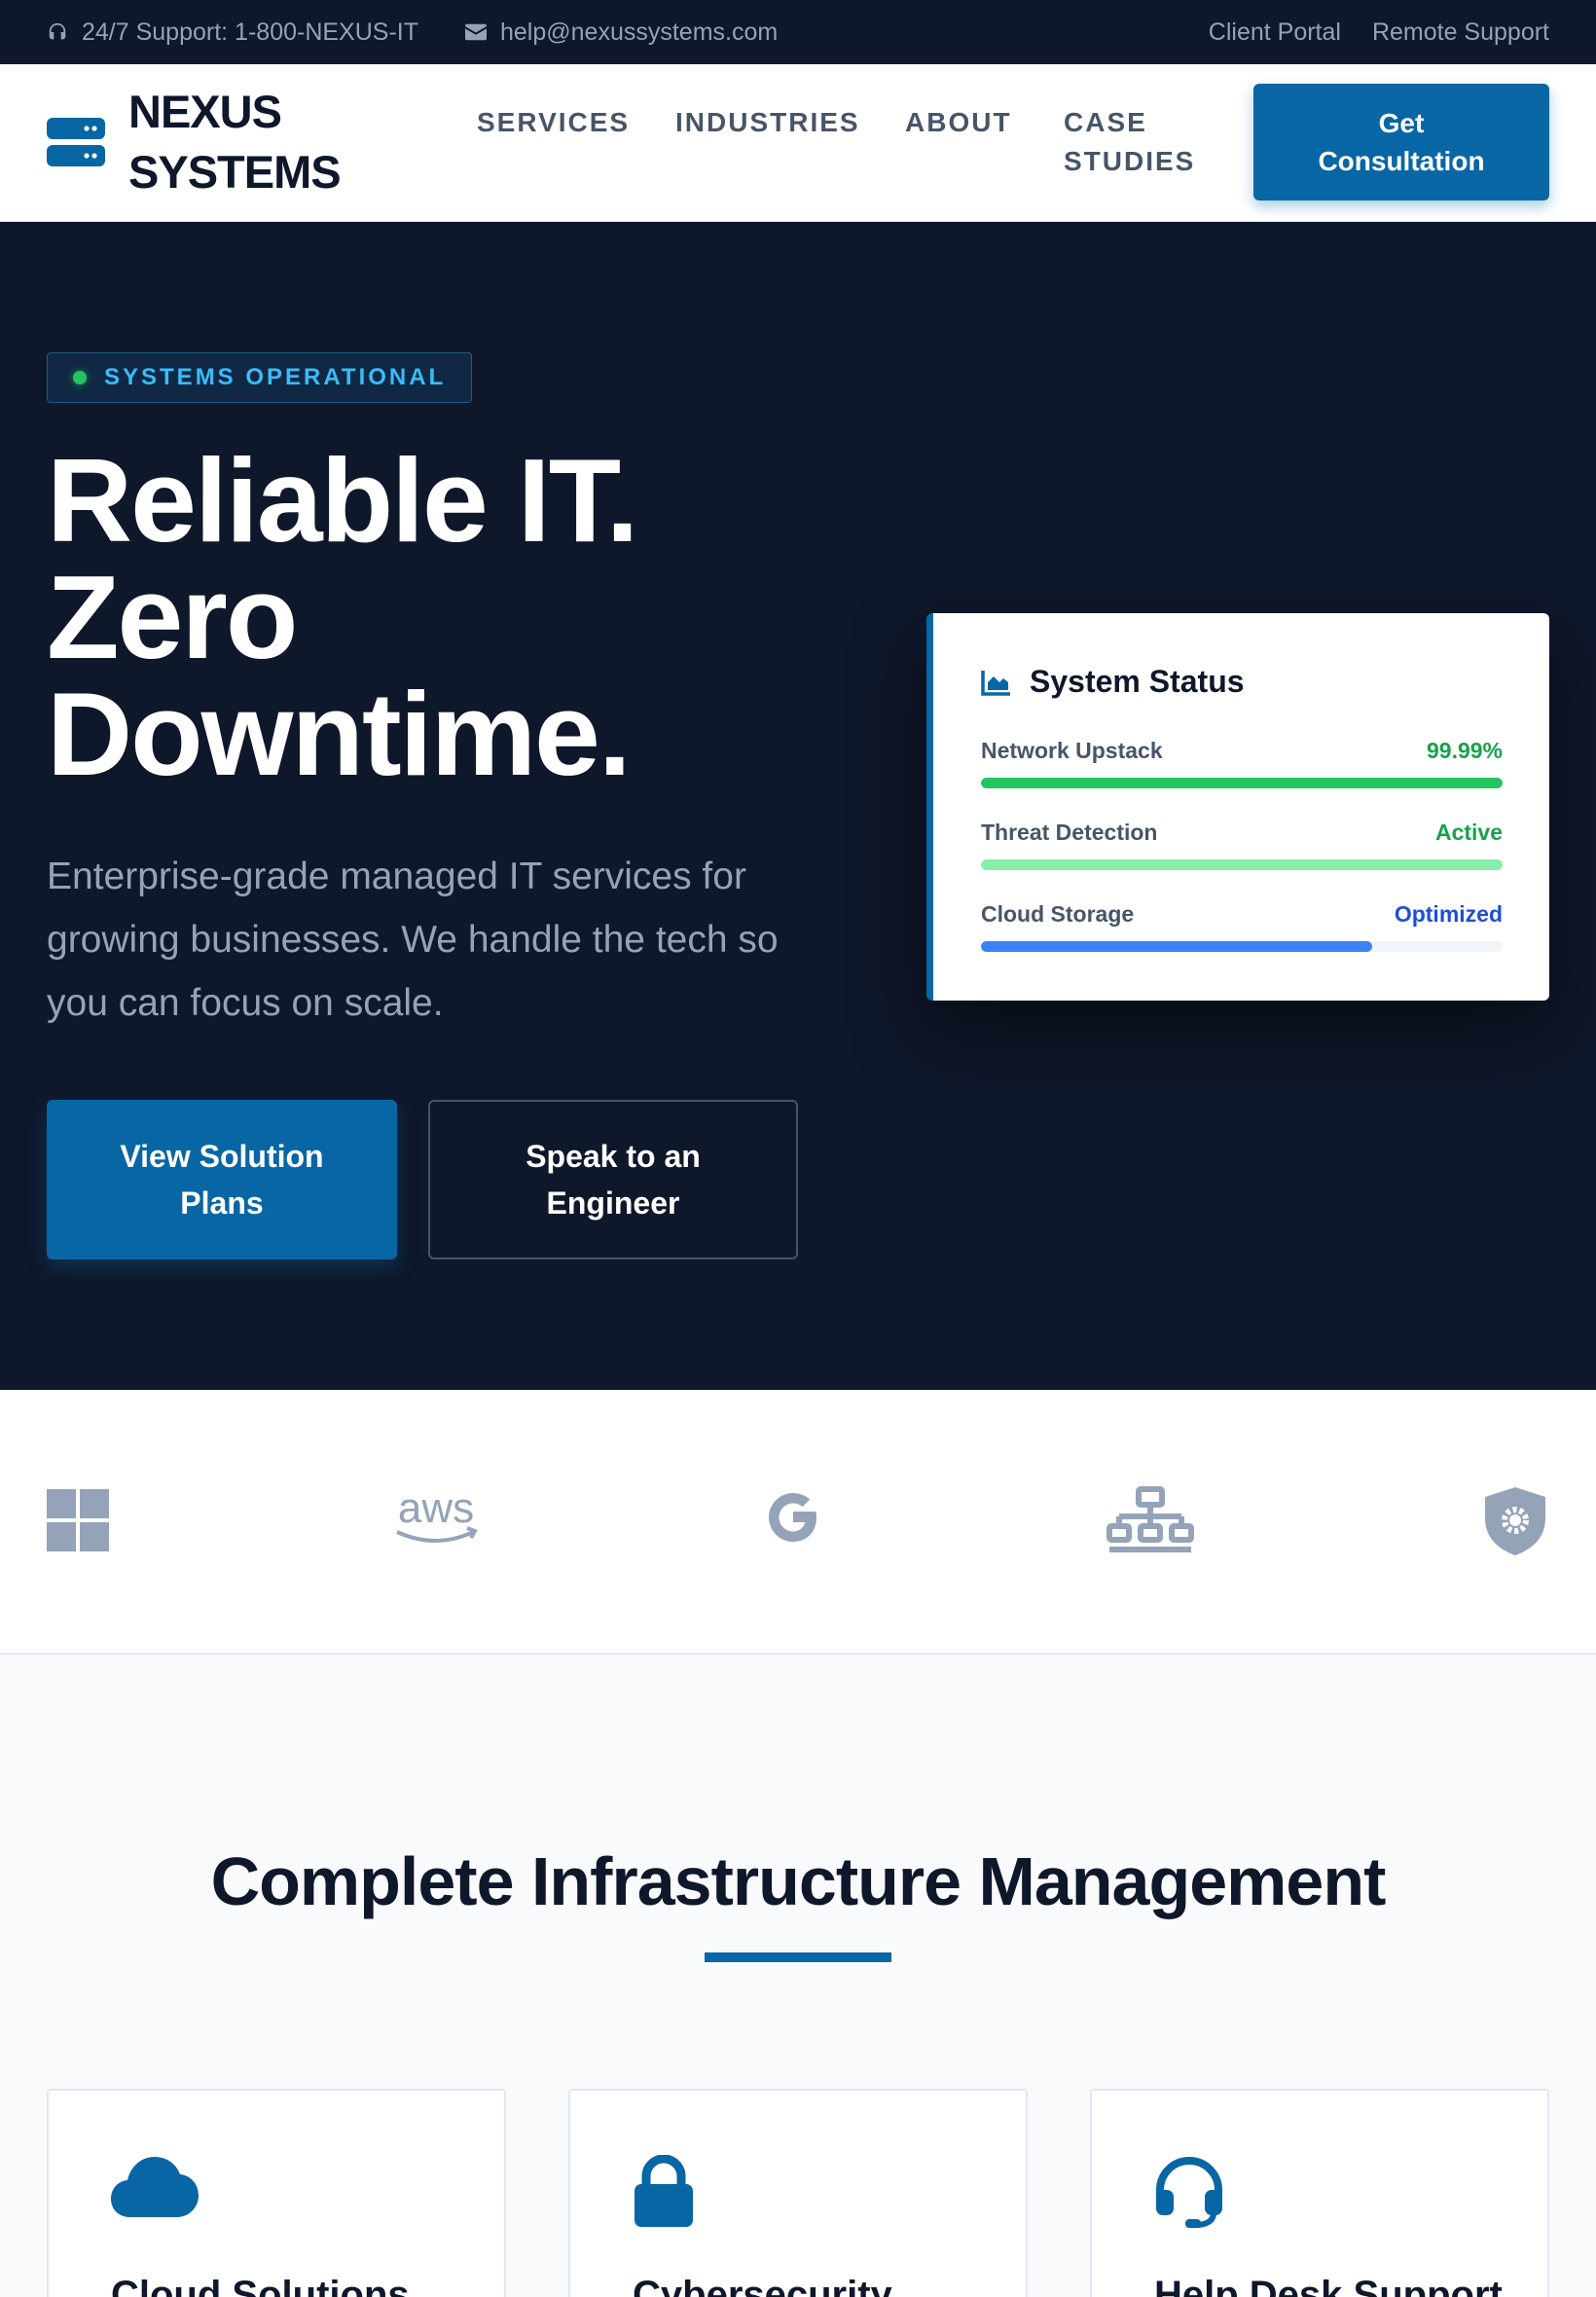 The width and height of the screenshot is (1596, 2297). Describe the element at coordinates (1464, 750) in the screenshot. I see `status-value: 99.99%` at that location.